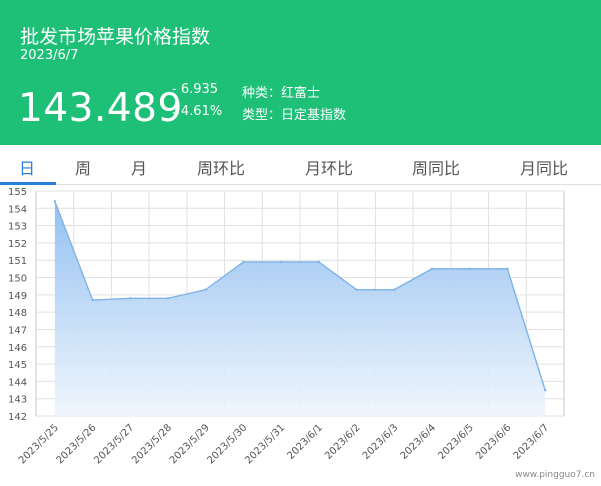 The width and height of the screenshot is (601, 486). I want to click on x-tick-label: 2023/6/6, so click(494, 442).